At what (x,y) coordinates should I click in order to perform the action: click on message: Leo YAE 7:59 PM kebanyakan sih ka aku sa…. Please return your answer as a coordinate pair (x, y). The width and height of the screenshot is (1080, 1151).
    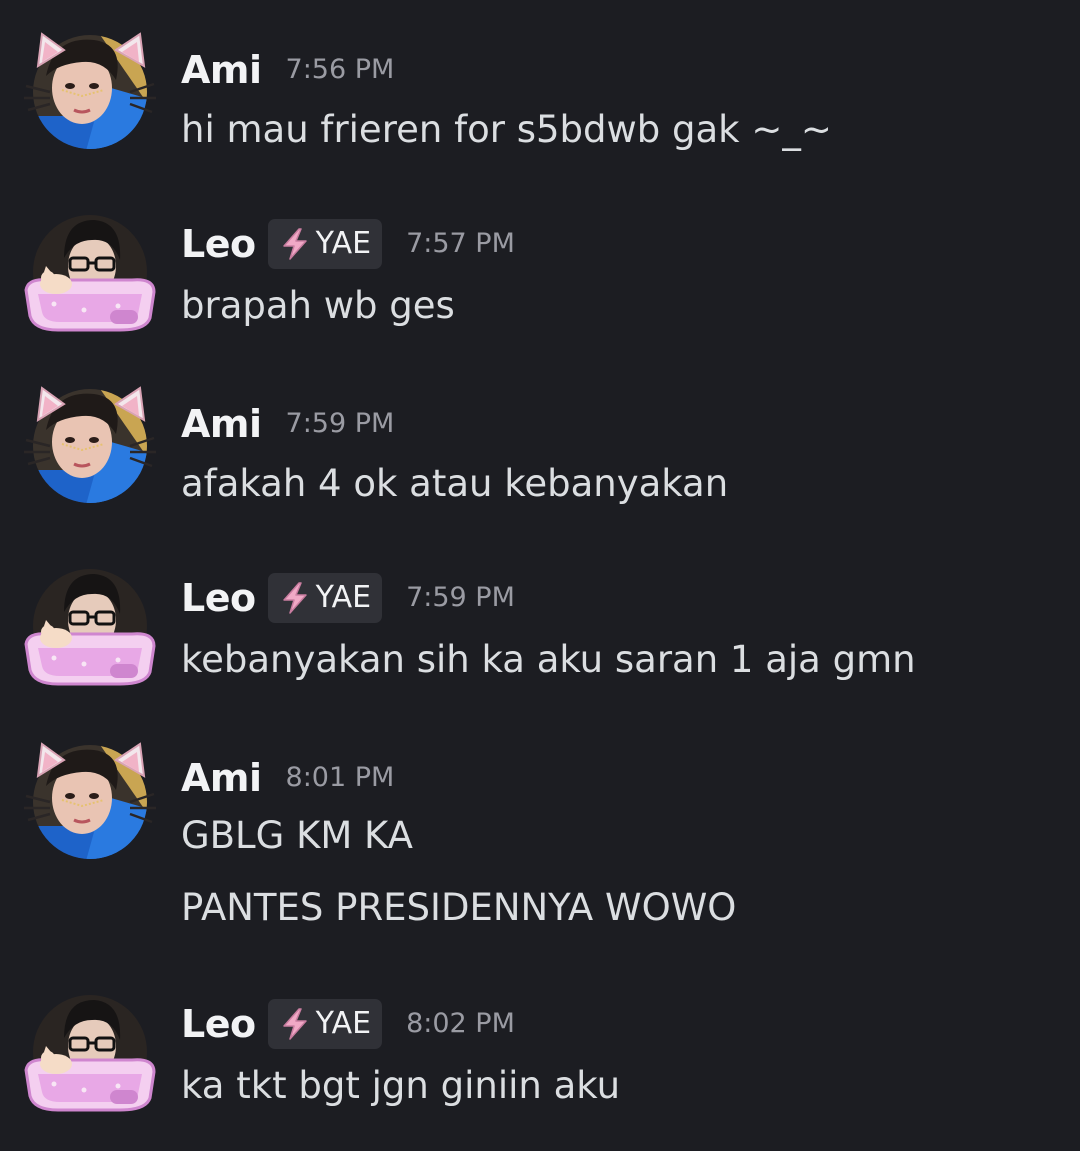
    Looking at the image, I should click on (540, 619).